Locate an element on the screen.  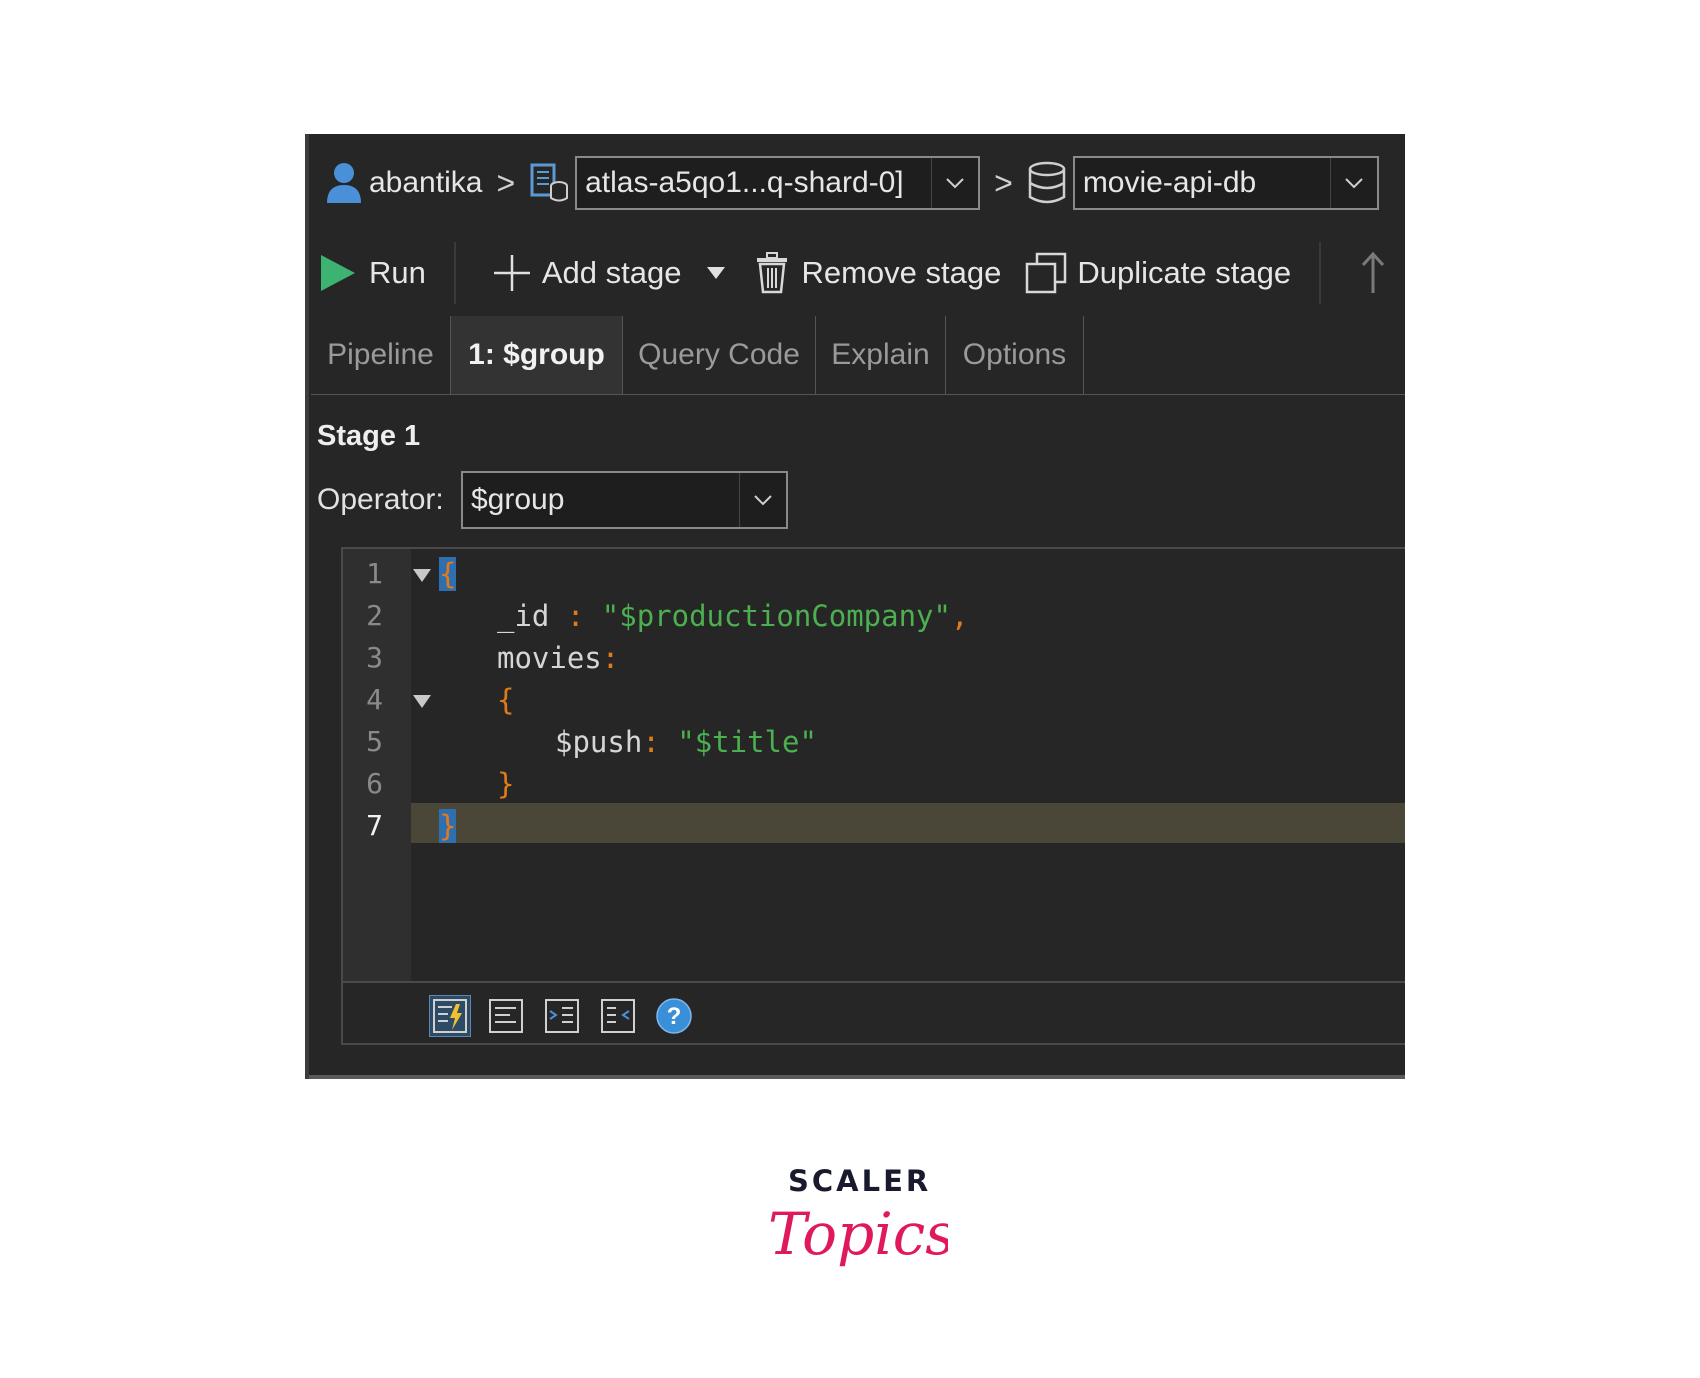
tab-stage-1-group: 1: $group is located at coordinates (537, 355).